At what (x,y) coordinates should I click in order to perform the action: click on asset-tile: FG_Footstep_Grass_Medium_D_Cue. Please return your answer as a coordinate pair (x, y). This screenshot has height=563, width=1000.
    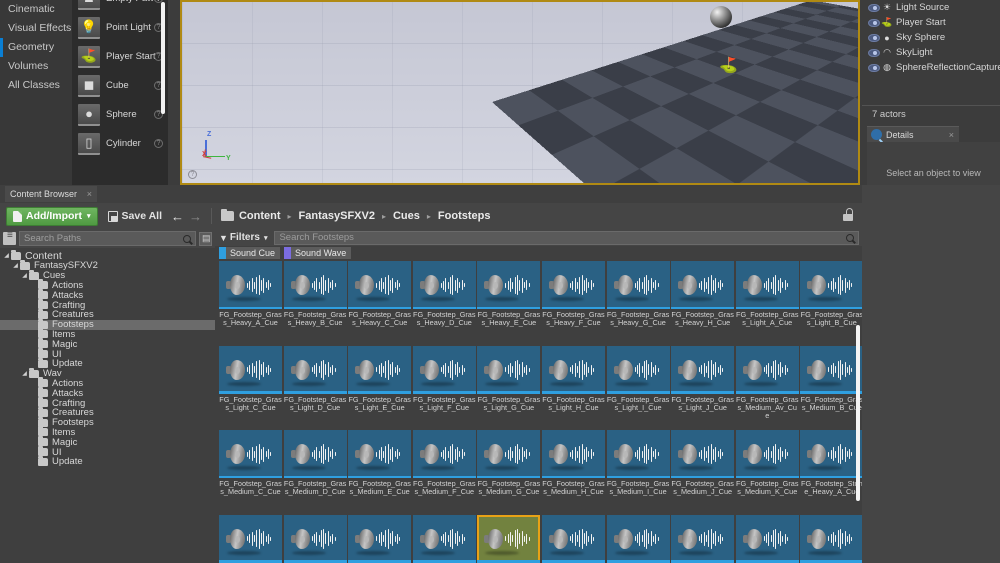
    Looking at the image, I should click on (315, 472).